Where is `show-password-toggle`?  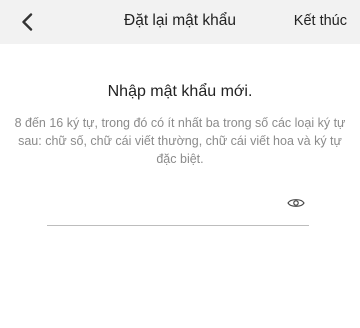 show-password-toggle is located at coordinates (296, 203).